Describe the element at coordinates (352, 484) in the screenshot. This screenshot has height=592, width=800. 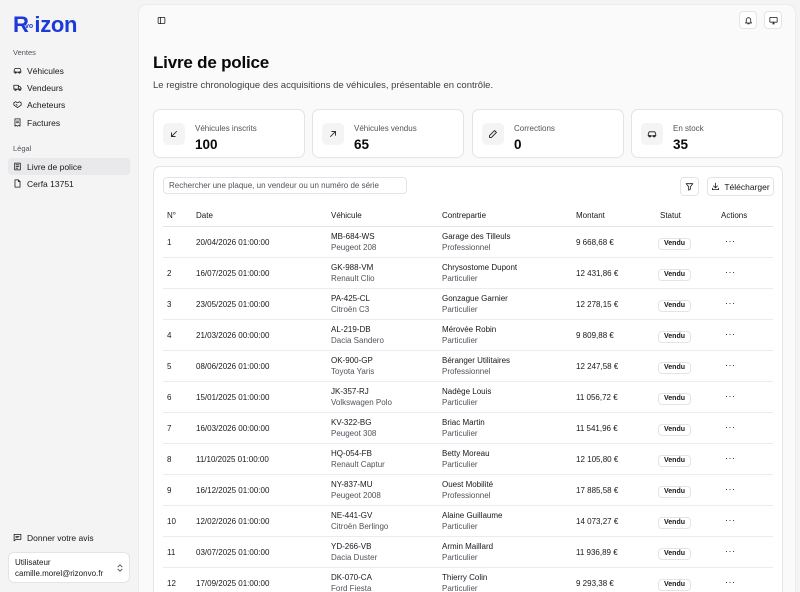
I see `row-plate: NY-837-MU` at that location.